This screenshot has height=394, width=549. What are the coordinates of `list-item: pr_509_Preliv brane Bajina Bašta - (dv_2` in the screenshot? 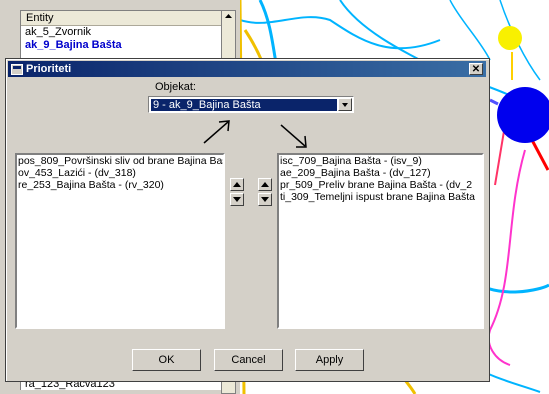 It's located at (380, 185).